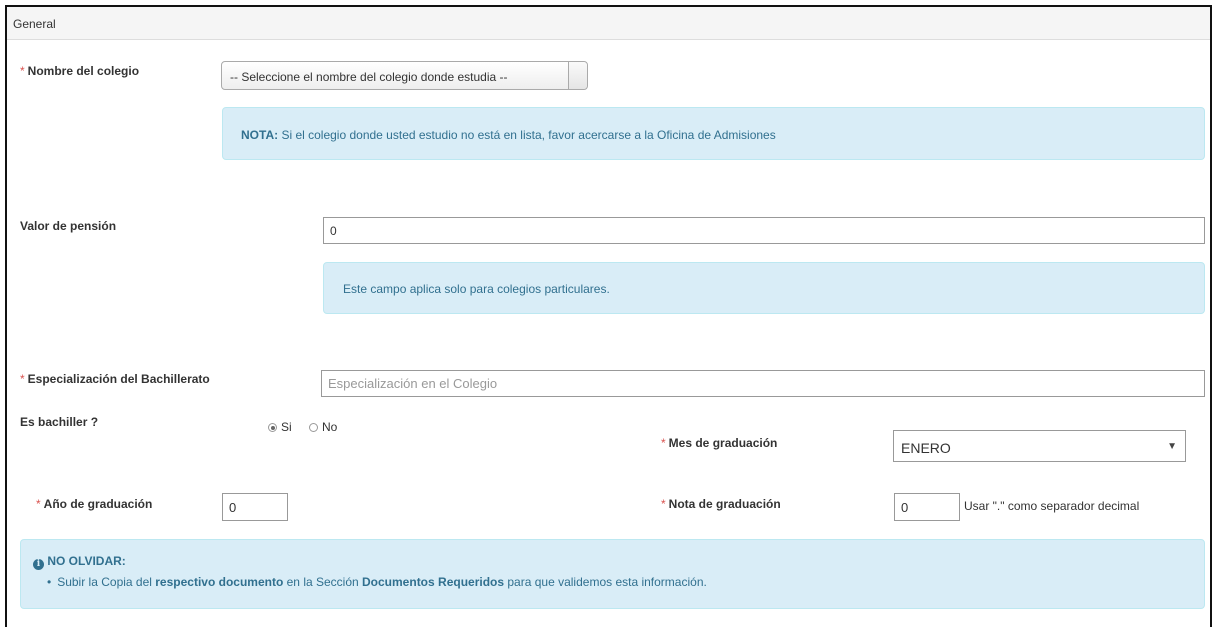 Image resolution: width=1216 pixels, height=627 pixels. I want to click on mes-value: ENERO, so click(926, 448).